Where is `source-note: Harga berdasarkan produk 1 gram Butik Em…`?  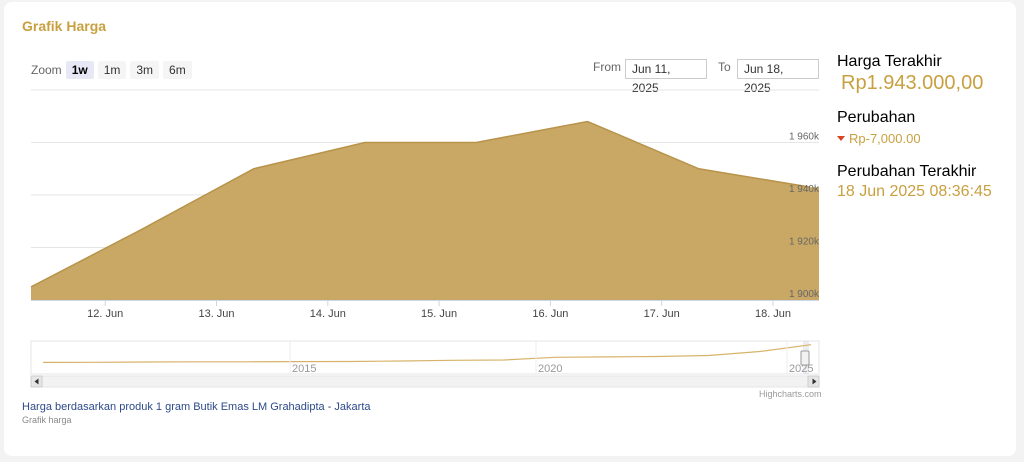
source-note: Harga berdasarkan produk 1 gram Butik Em… is located at coordinates (196, 407).